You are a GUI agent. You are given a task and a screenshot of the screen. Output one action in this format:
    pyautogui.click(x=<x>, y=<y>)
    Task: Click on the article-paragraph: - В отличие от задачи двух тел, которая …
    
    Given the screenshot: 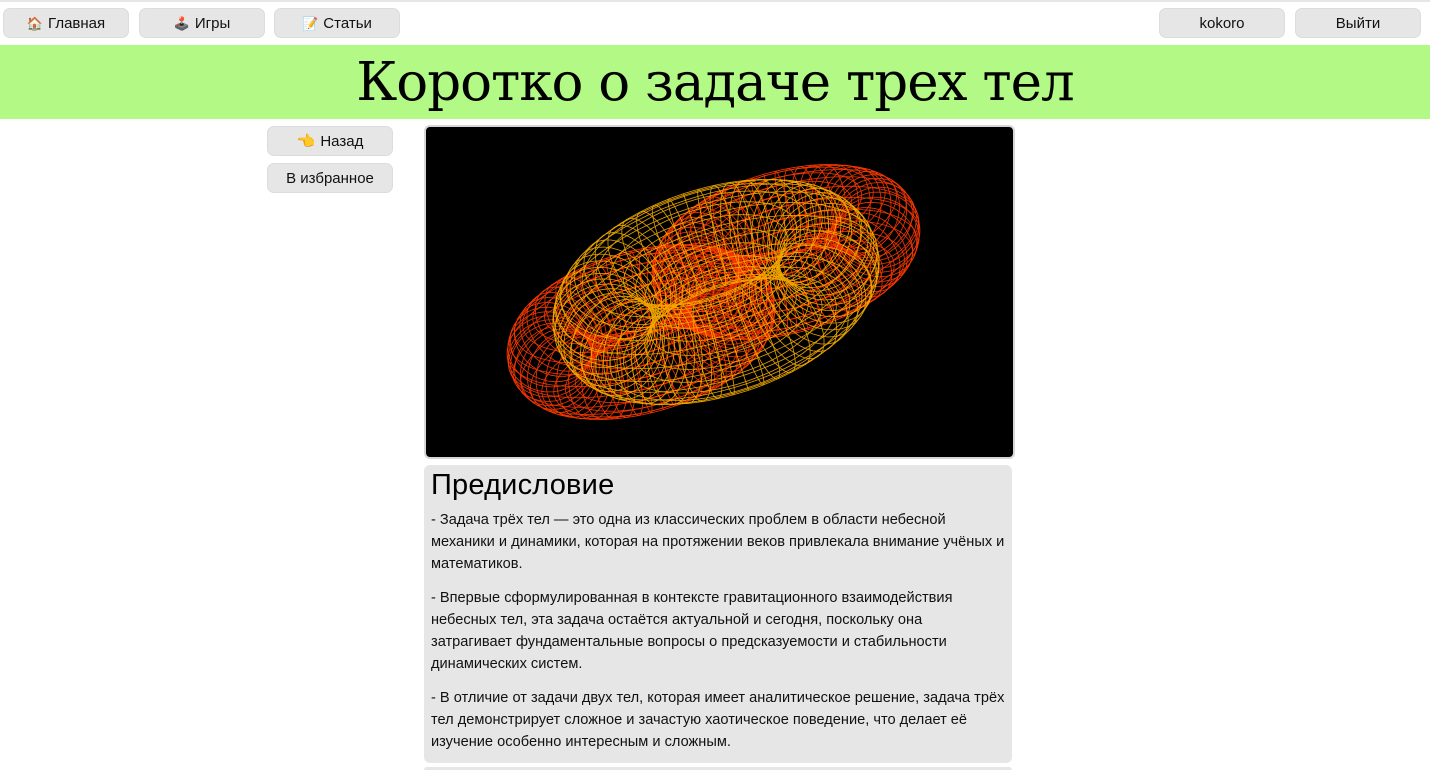 What is the action you would take?
    pyautogui.click(x=718, y=720)
    